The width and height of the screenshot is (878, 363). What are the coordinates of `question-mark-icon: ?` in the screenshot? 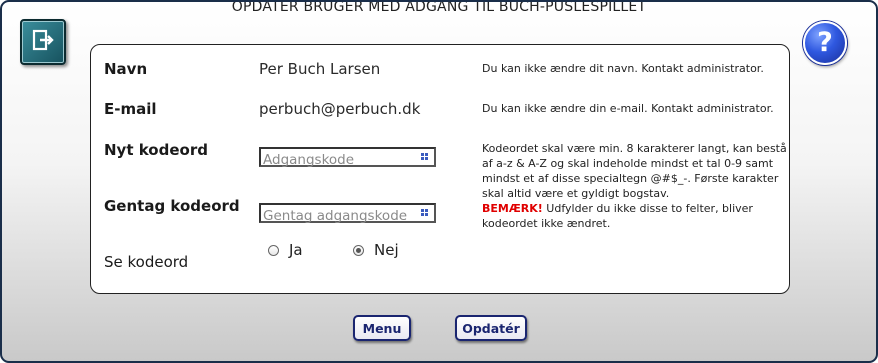 It's located at (825, 42).